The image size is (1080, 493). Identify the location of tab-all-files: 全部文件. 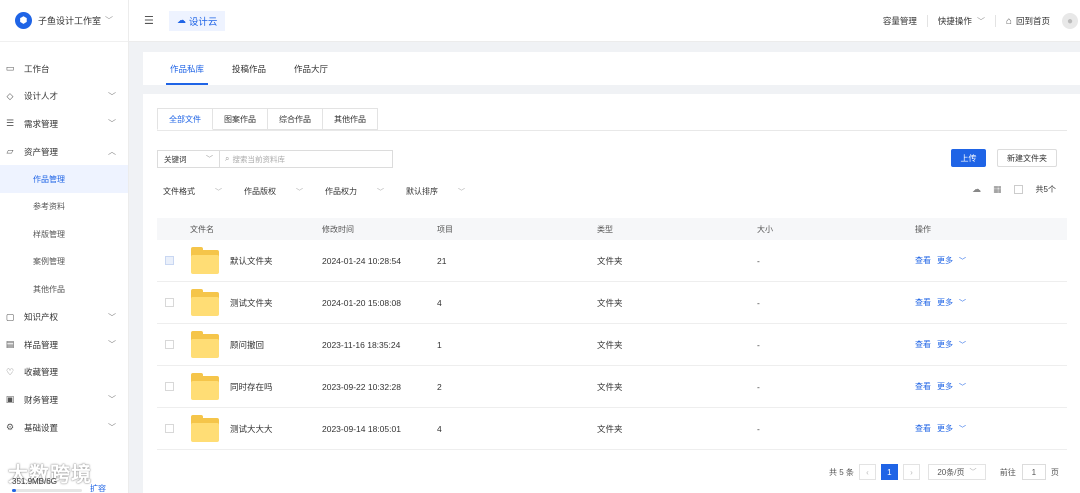
(185, 119).